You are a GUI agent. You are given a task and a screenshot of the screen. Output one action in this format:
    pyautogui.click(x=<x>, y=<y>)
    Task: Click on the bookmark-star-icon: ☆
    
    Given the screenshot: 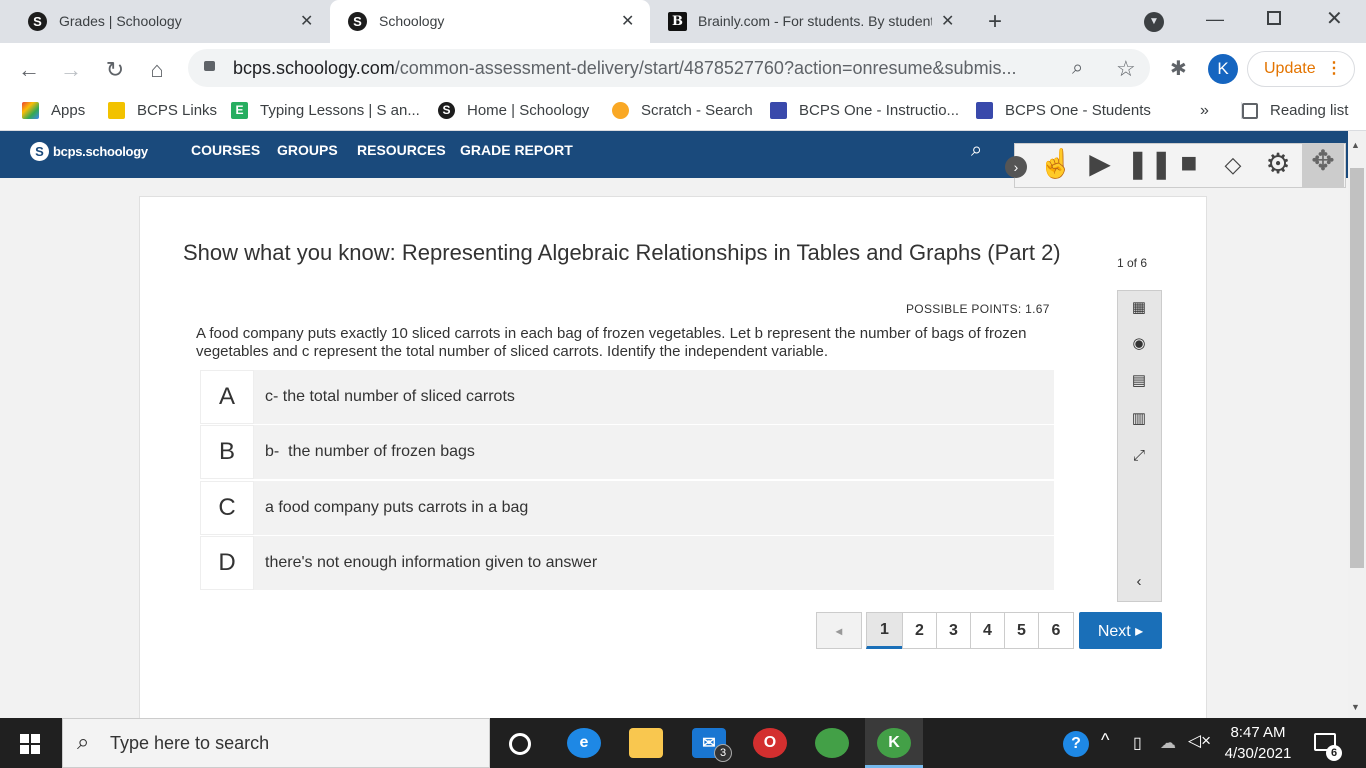 What is the action you would take?
    pyautogui.click(x=1126, y=69)
    